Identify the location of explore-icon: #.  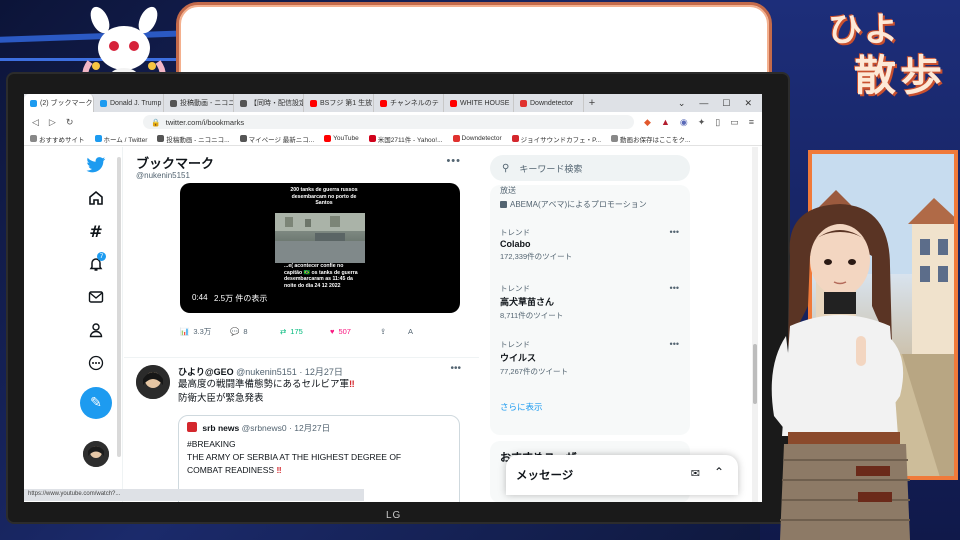
(96, 231).